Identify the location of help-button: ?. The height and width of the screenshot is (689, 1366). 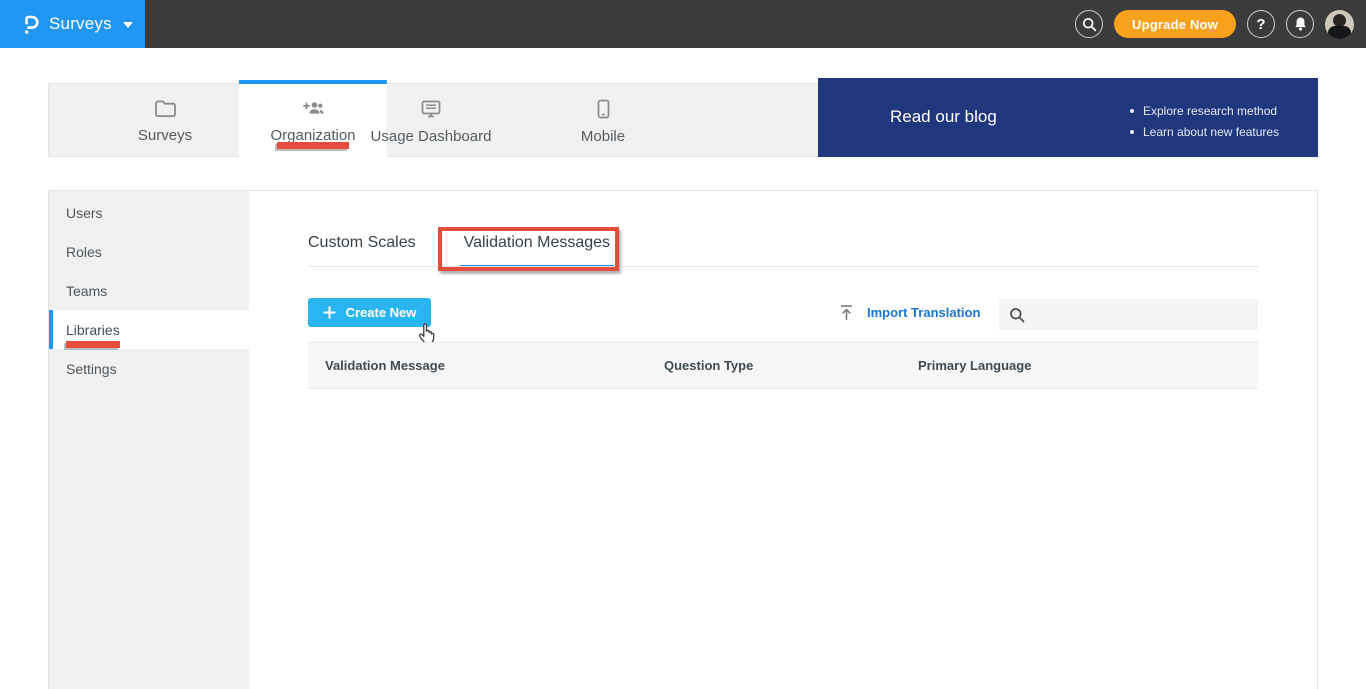
(1261, 24).